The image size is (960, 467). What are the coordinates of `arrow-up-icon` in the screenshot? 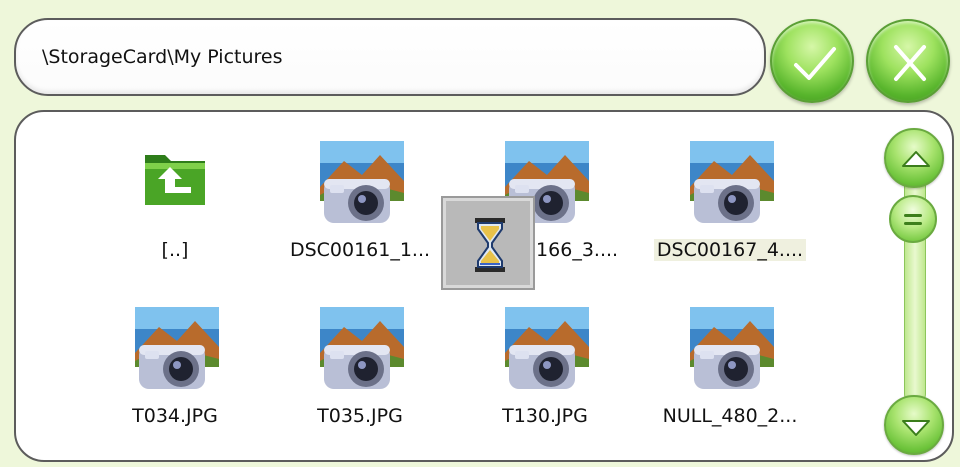 It's located at (916, 159).